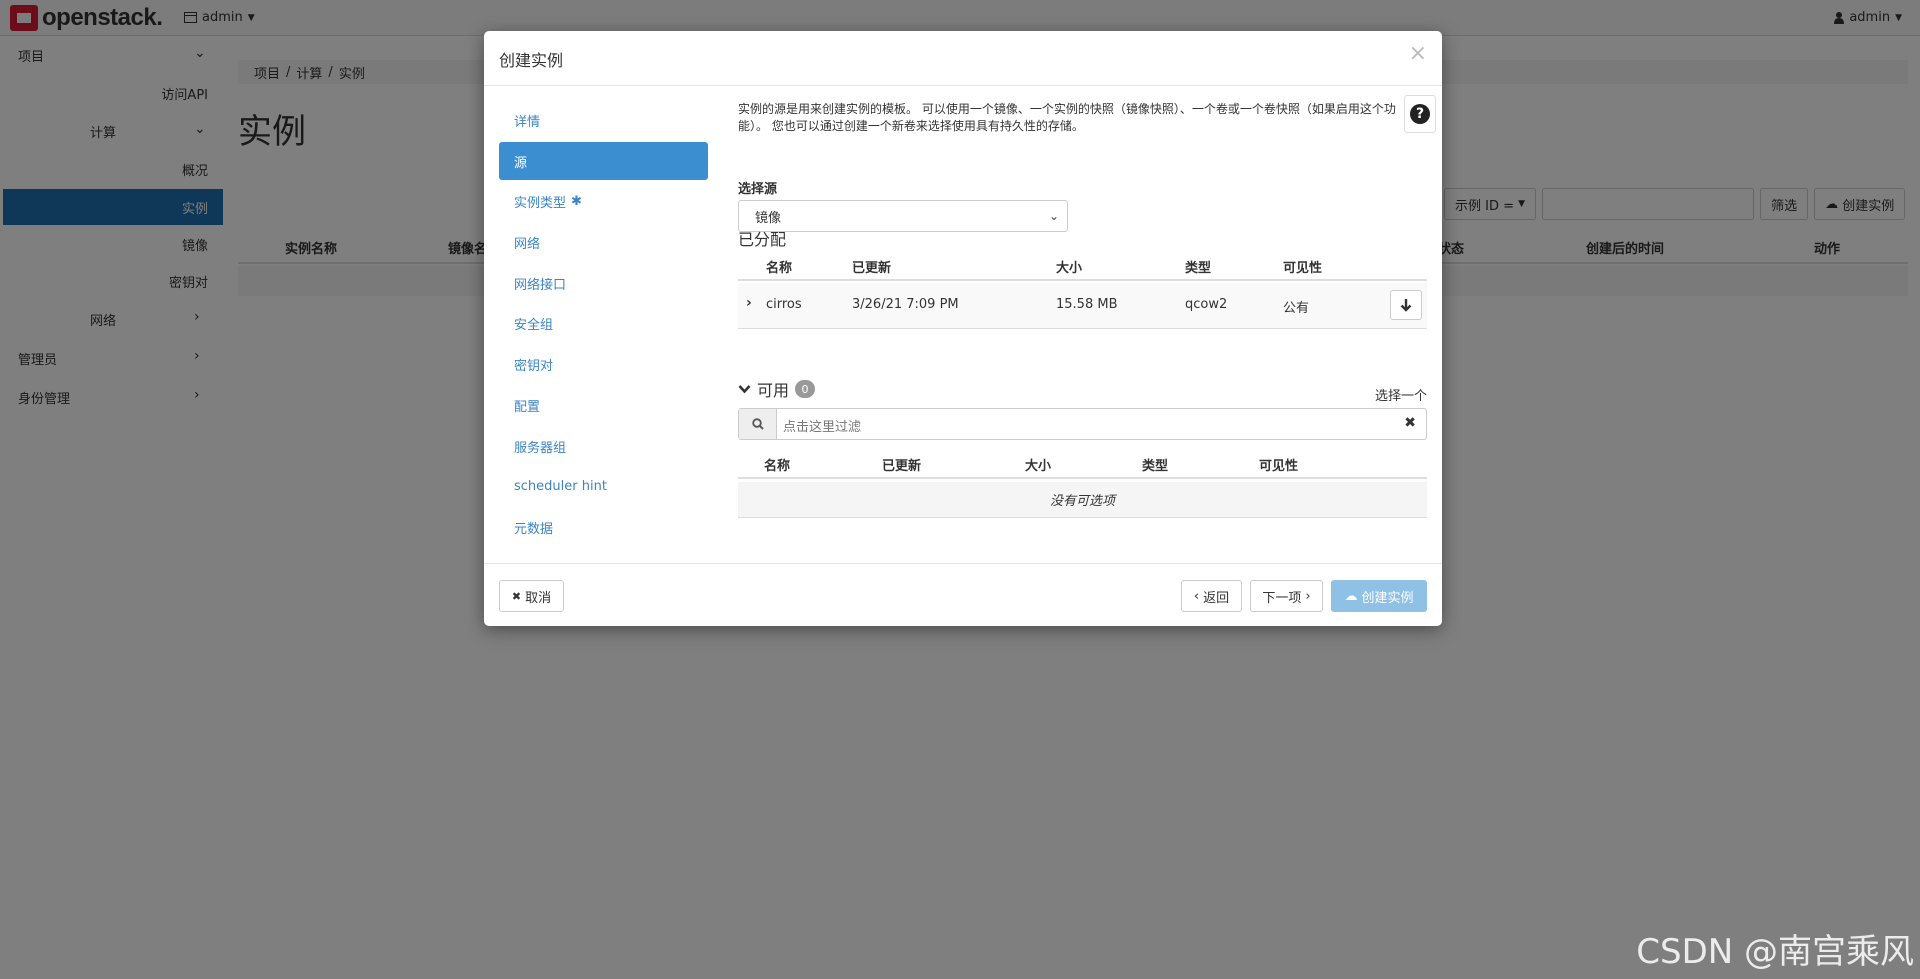  I want to click on wizard-step-metadata: 元数据, so click(603, 527).